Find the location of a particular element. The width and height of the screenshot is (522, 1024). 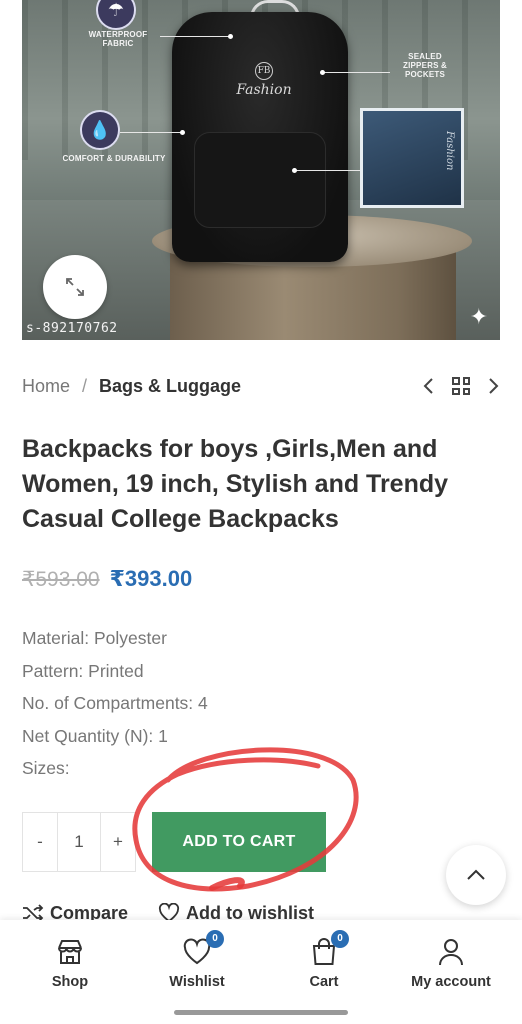

inset-brand-text: Fashion is located at coordinates (449, 151).